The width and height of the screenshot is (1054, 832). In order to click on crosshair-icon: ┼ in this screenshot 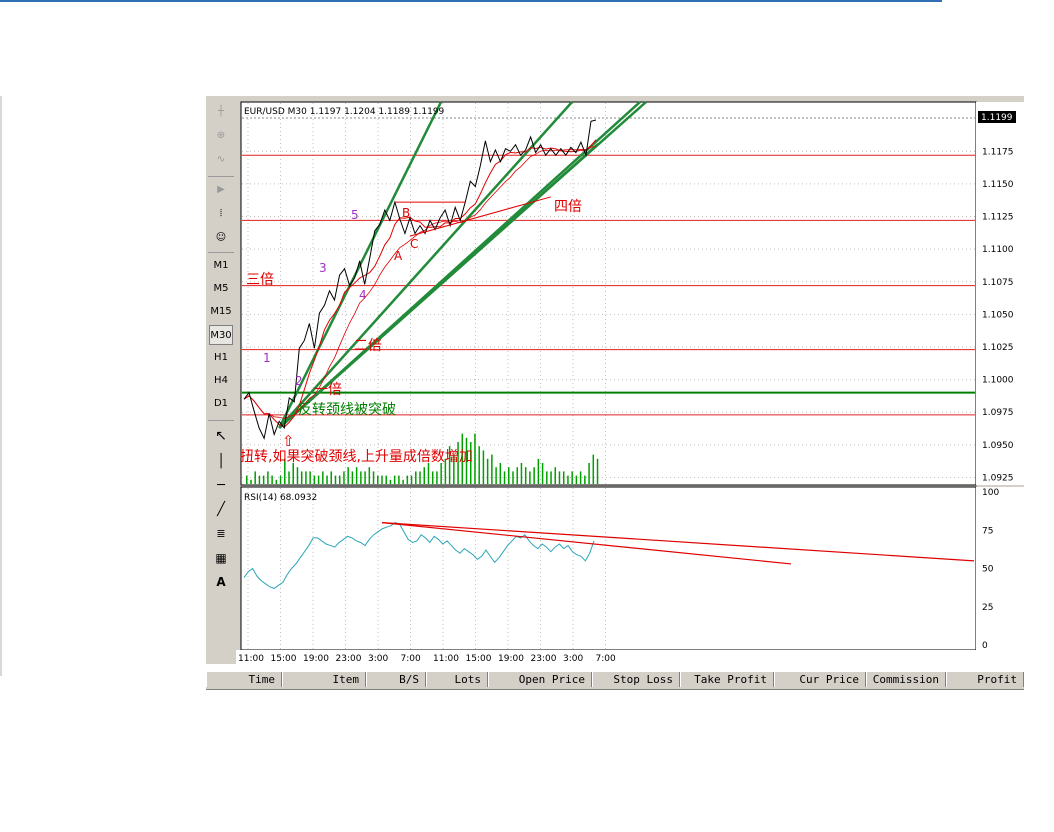, I will do `click(221, 112)`.